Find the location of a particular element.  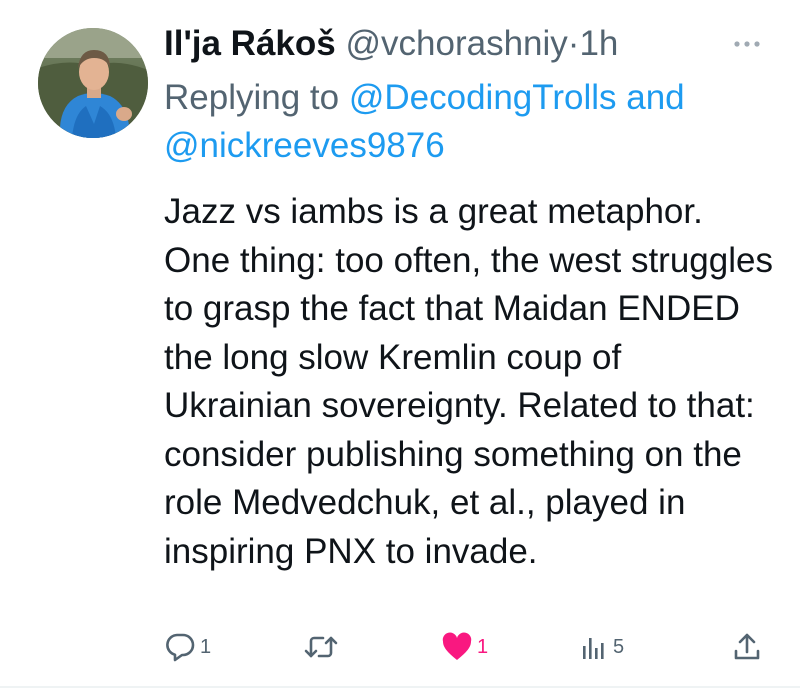

heart-filled-icon is located at coordinates (457, 646).